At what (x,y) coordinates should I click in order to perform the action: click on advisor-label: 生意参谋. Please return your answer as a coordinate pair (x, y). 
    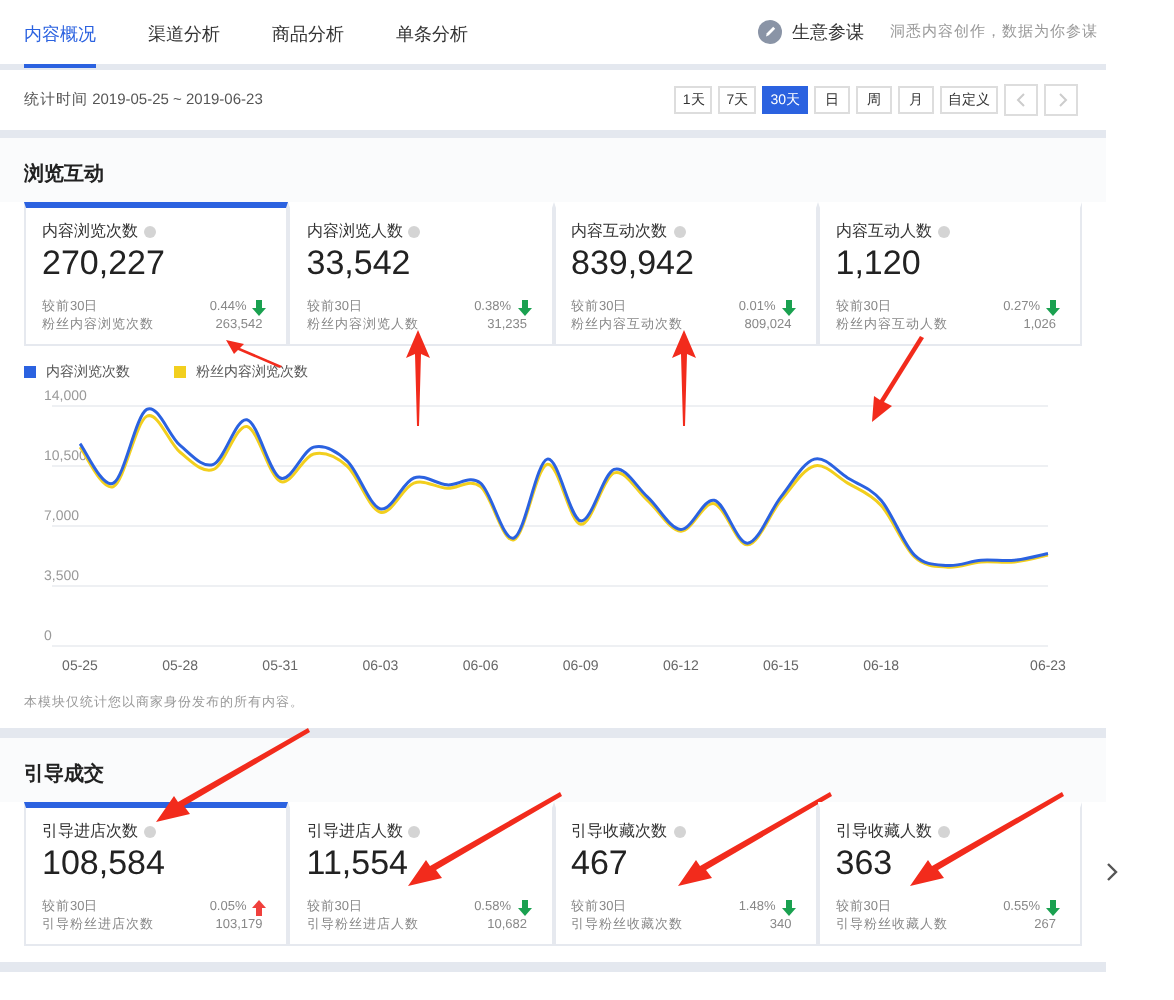
    Looking at the image, I should click on (828, 32).